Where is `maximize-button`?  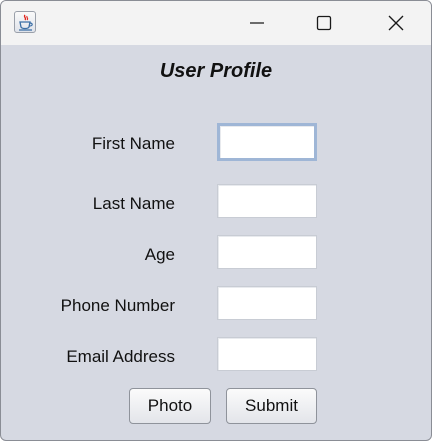 maximize-button is located at coordinates (324, 23).